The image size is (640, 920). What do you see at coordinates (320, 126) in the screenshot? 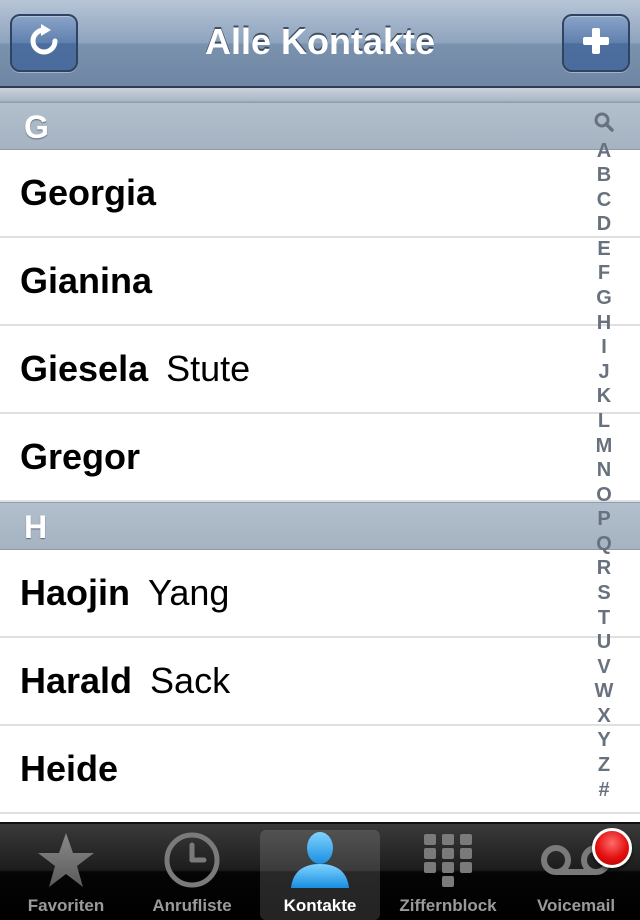
I see `section-header-g: G` at bounding box center [320, 126].